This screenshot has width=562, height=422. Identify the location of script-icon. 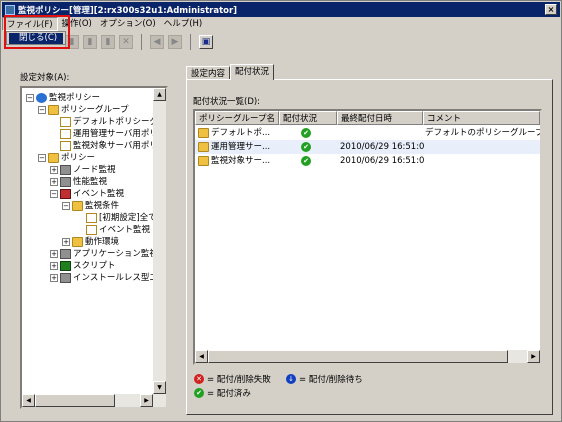
(65, 266).